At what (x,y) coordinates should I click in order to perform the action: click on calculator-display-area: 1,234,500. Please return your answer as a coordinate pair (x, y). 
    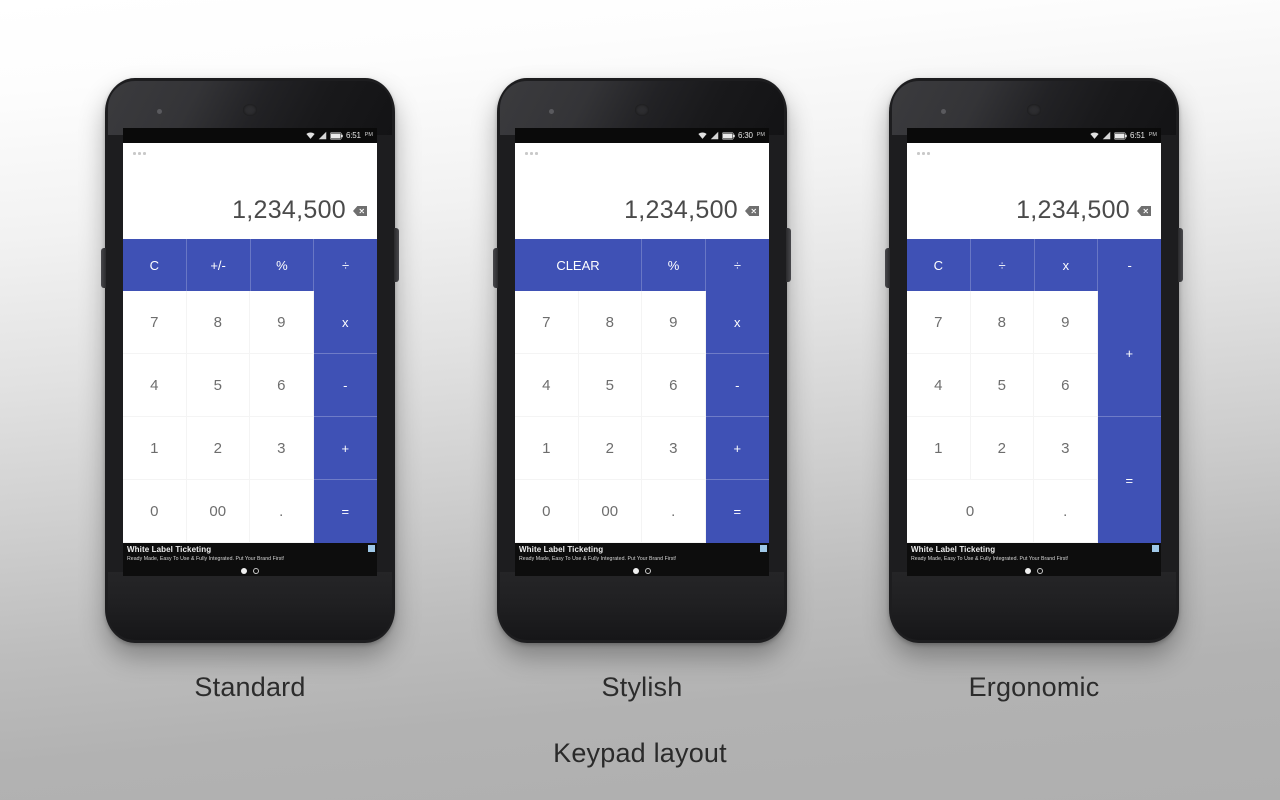
    Looking at the image, I should click on (642, 191).